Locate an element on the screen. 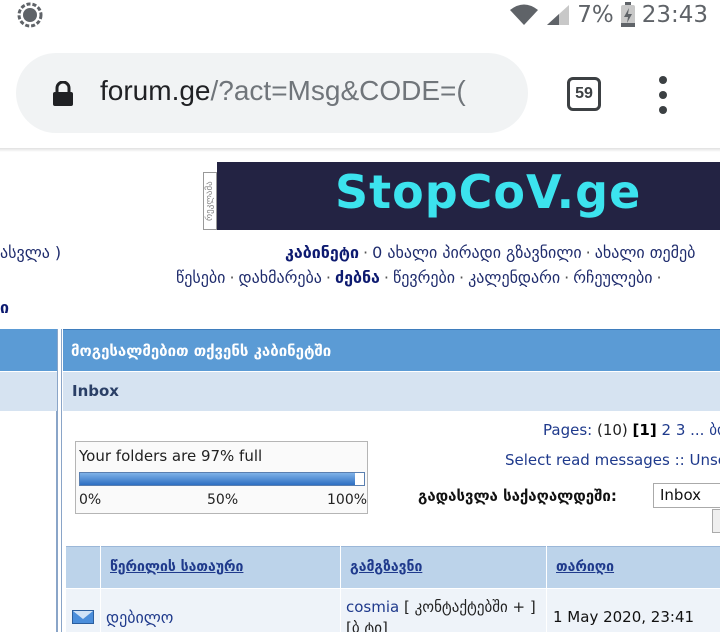 The height and width of the screenshot is (632, 720). clock: 23:43 is located at coordinates (674, 15).